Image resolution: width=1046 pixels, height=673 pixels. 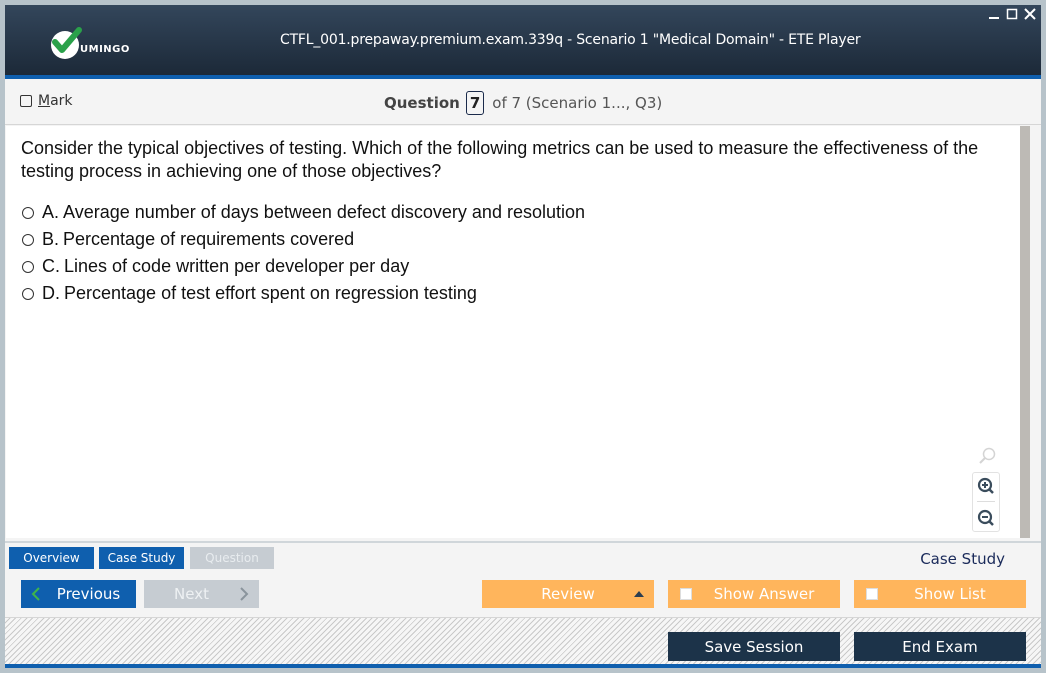 I want to click on footer-accent-bar, so click(x=523, y=666).